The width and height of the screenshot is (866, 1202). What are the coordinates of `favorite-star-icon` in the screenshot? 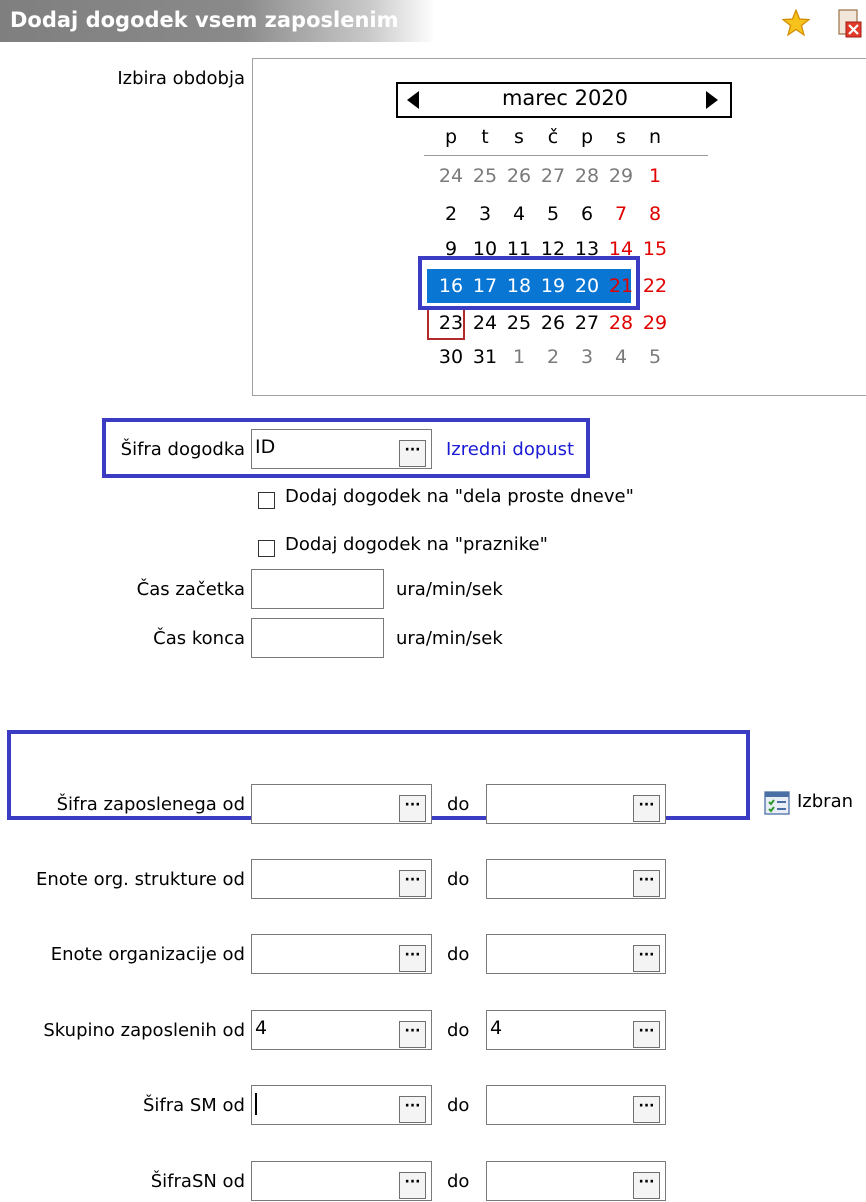 It's located at (796, 23).